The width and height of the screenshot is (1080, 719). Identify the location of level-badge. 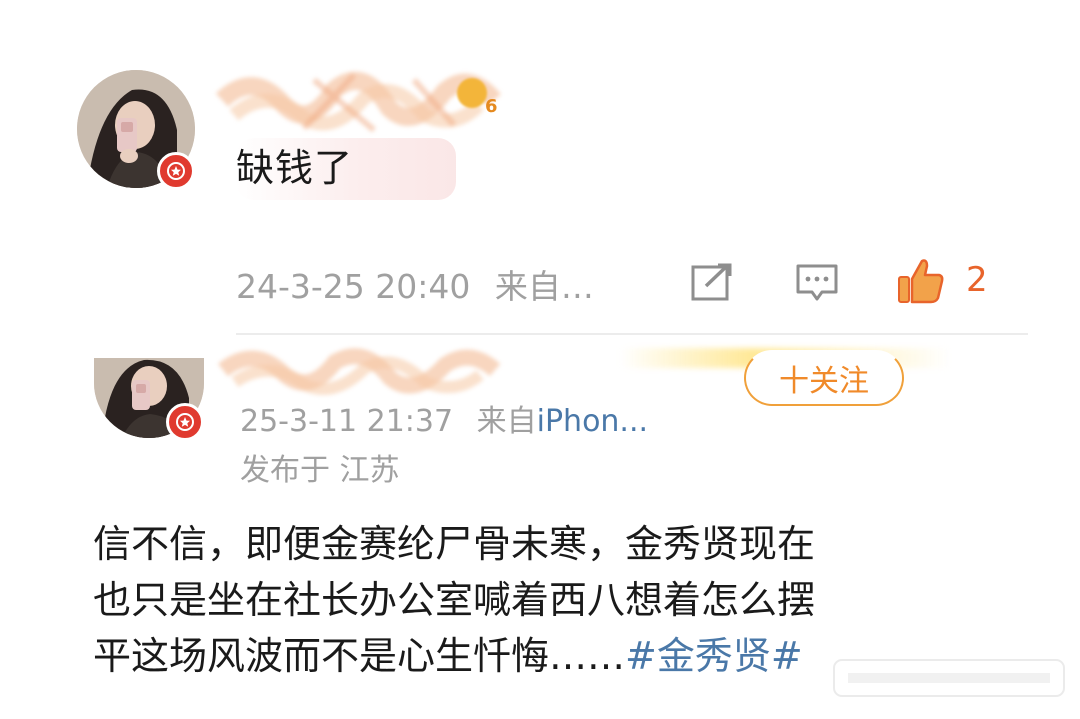
(472, 93).